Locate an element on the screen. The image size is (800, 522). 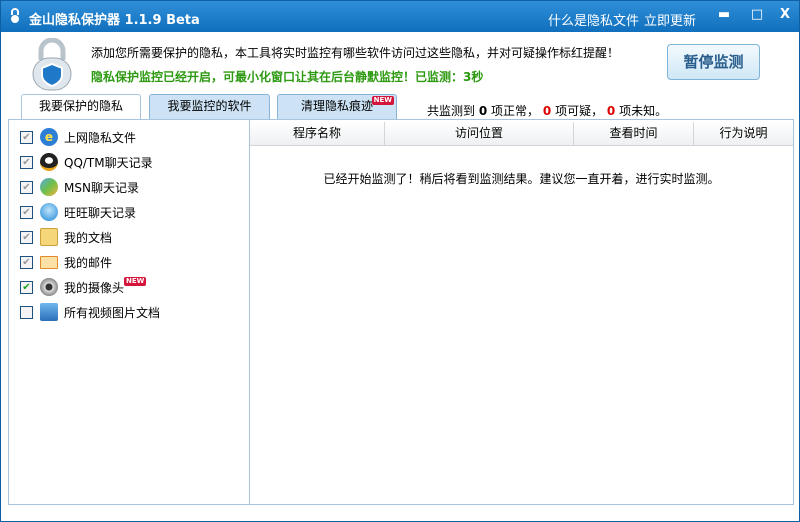
counts-prefix: 共监测到 is located at coordinates (451, 111).